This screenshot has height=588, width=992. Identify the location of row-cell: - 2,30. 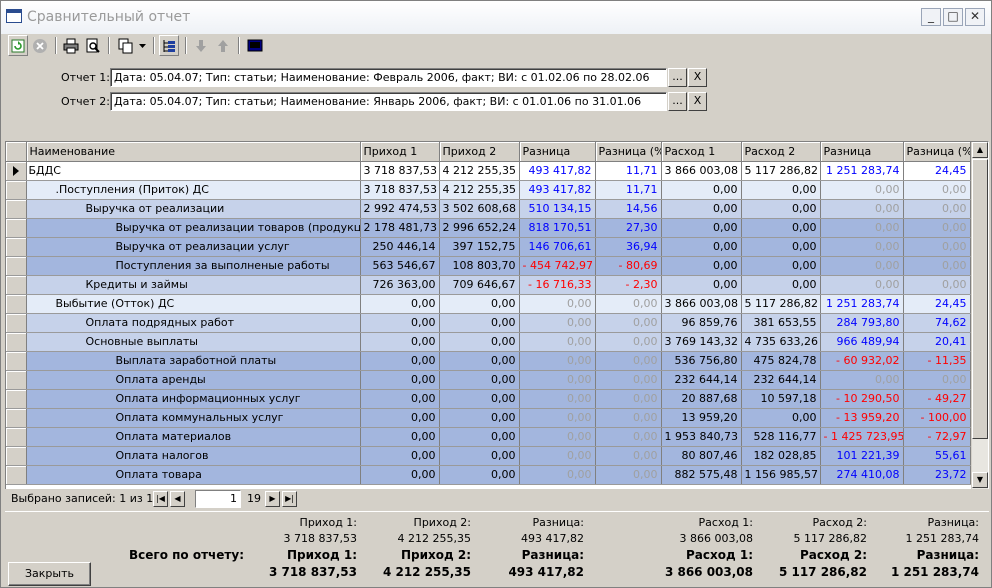
(628, 285).